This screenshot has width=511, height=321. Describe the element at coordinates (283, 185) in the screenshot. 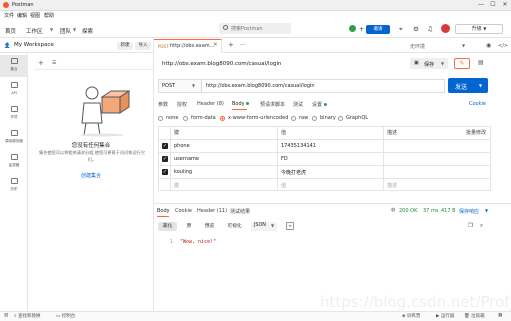

I see `new-value-input: 值` at that location.